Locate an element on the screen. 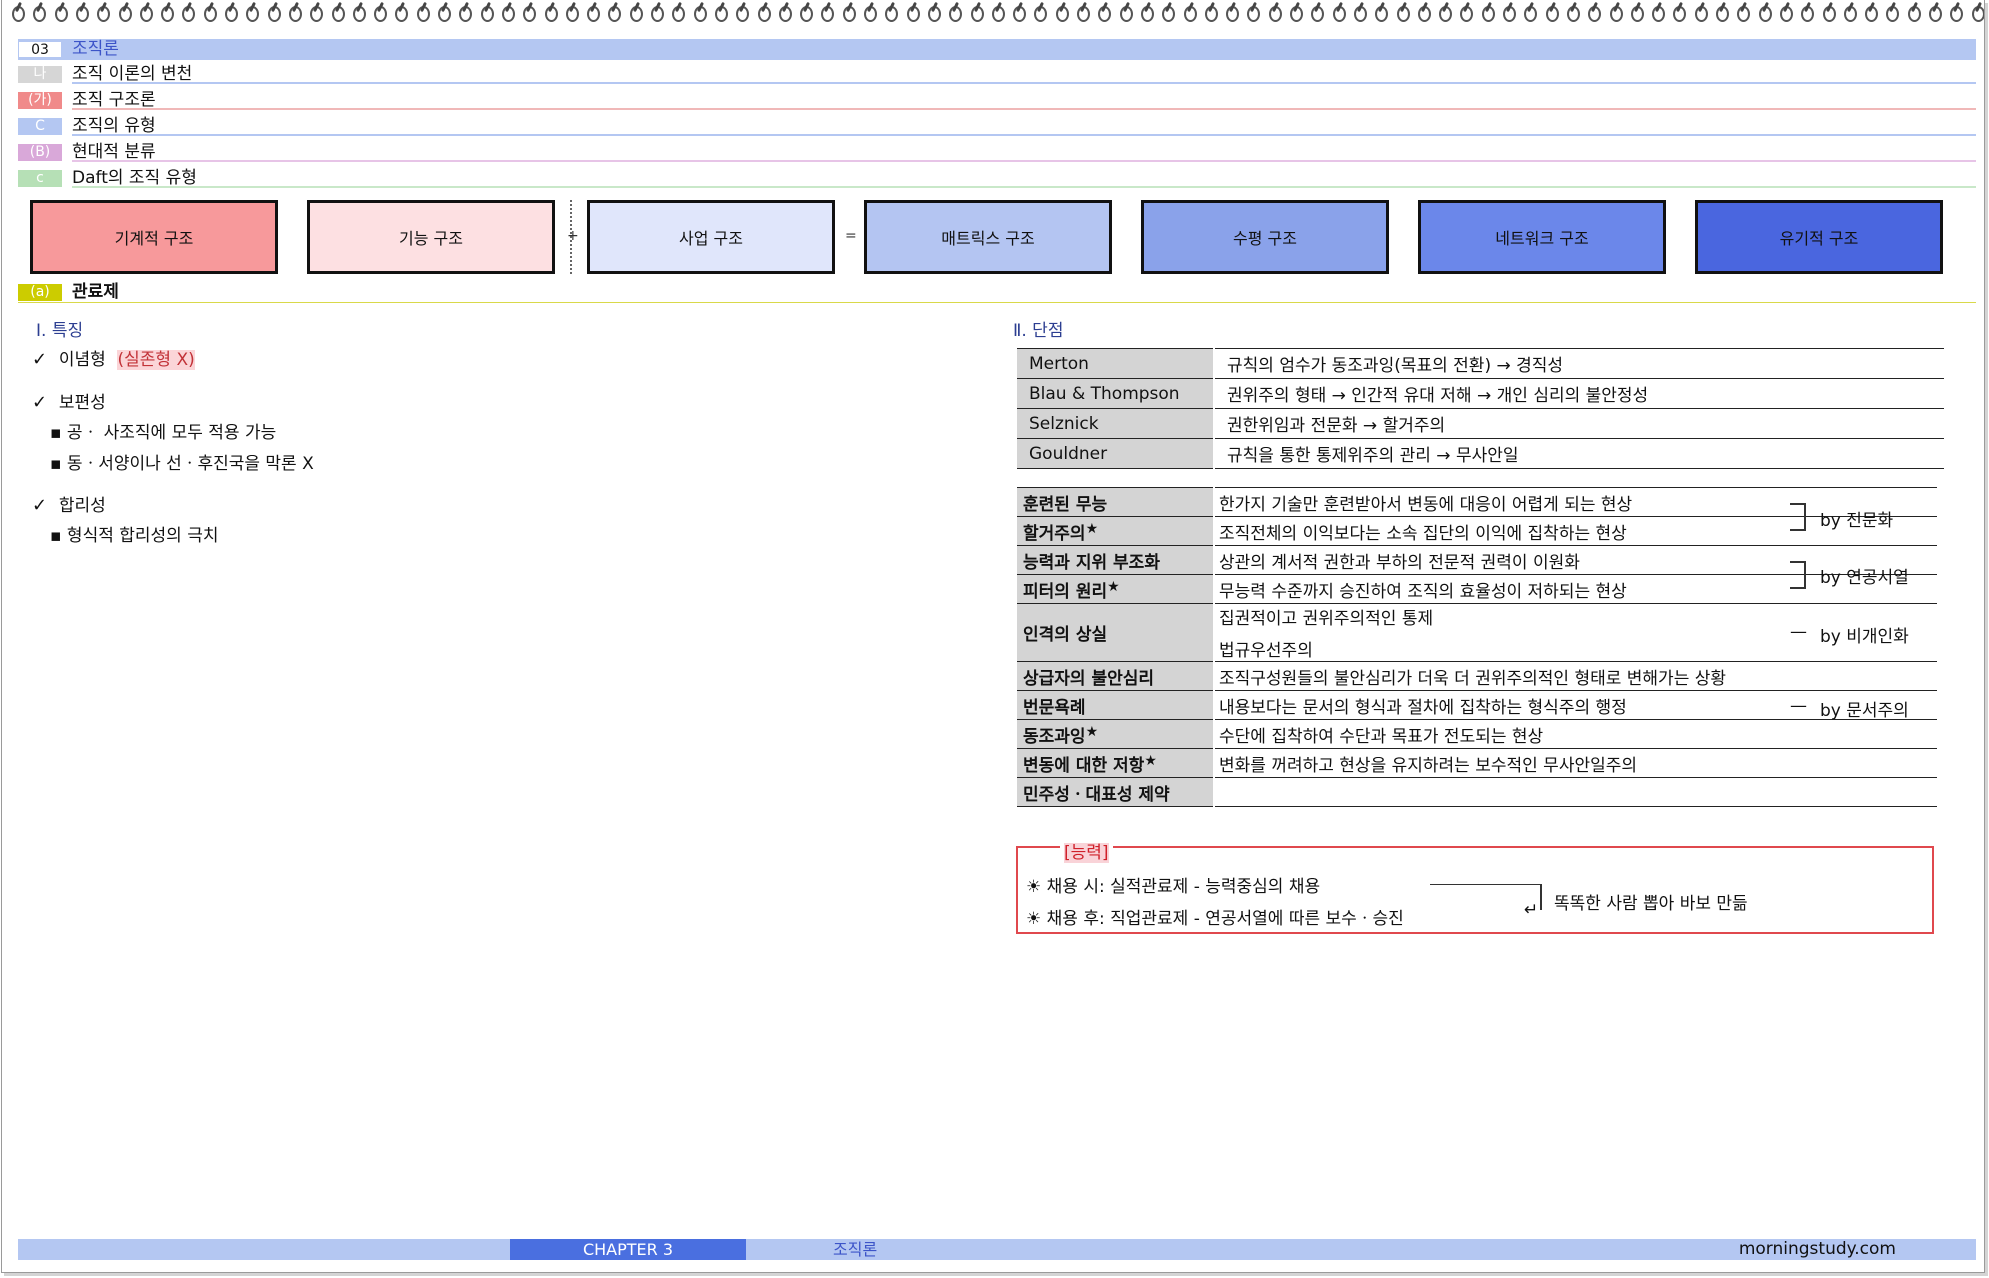 The height and width of the screenshot is (1278, 1989). structure-label: 유기적 구조 is located at coordinates (1819, 238).